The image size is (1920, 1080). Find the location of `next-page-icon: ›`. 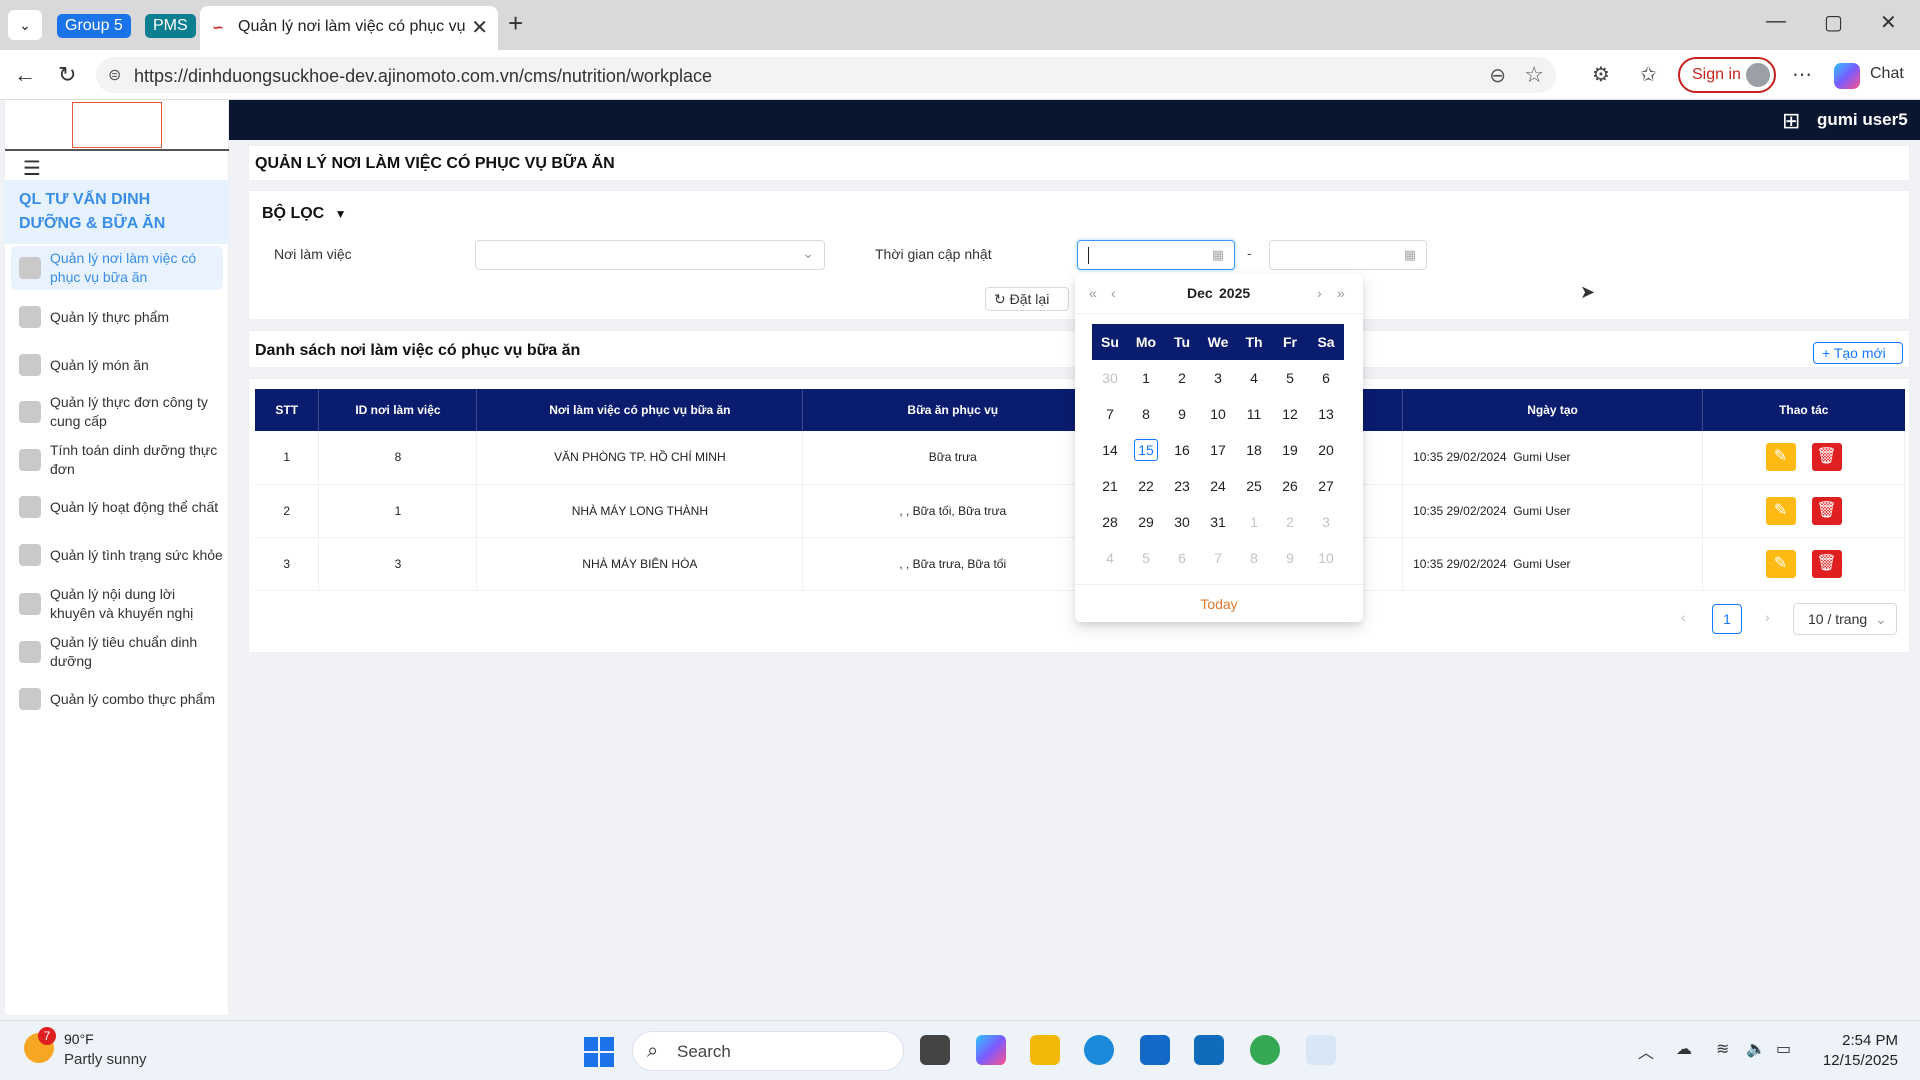

next-page-icon: › is located at coordinates (1767, 617).